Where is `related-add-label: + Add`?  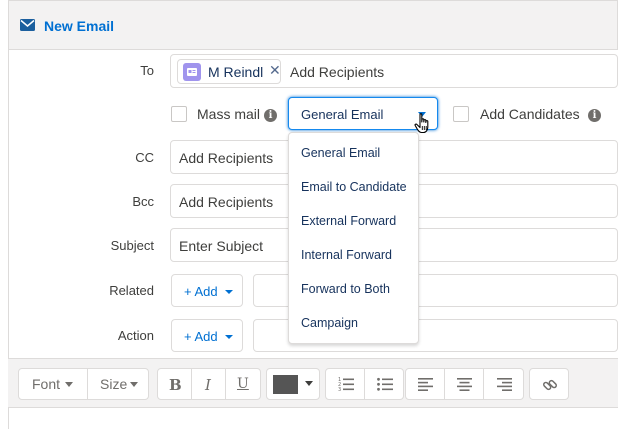 related-add-label: + Add is located at coordinates (201, 291).